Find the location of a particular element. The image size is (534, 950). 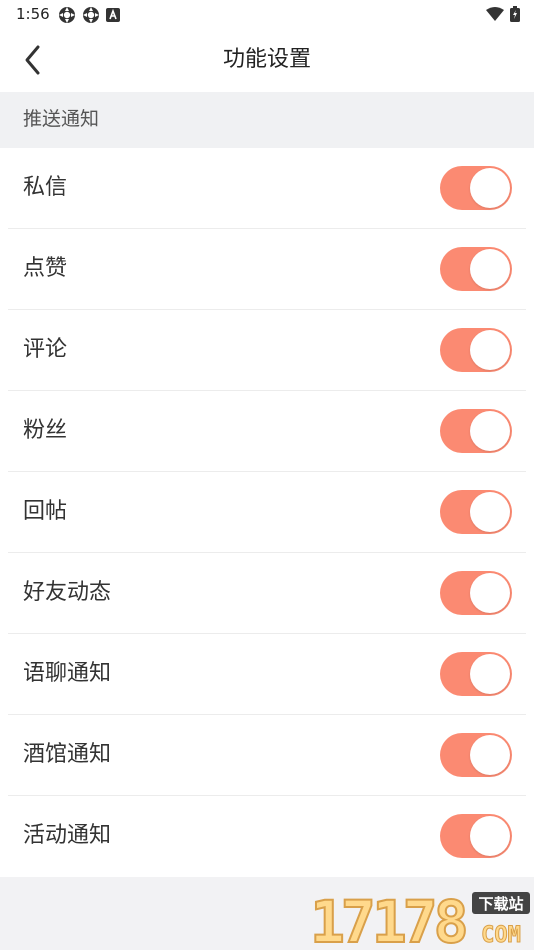

setting-row-replies: 回帖 is located at coordinates (267, 512).